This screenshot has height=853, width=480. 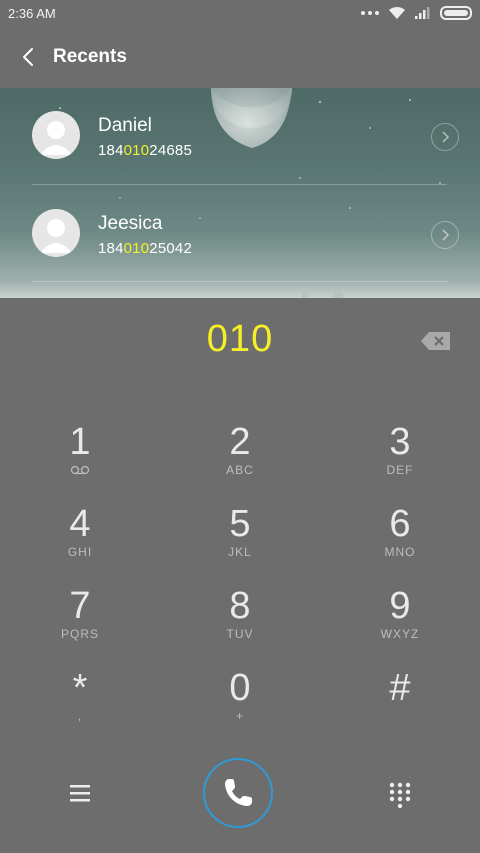 What do you see at coordinates (80, 706) in the screenshot?
I see `key-star: * ,` at bounding box center [80, 706].